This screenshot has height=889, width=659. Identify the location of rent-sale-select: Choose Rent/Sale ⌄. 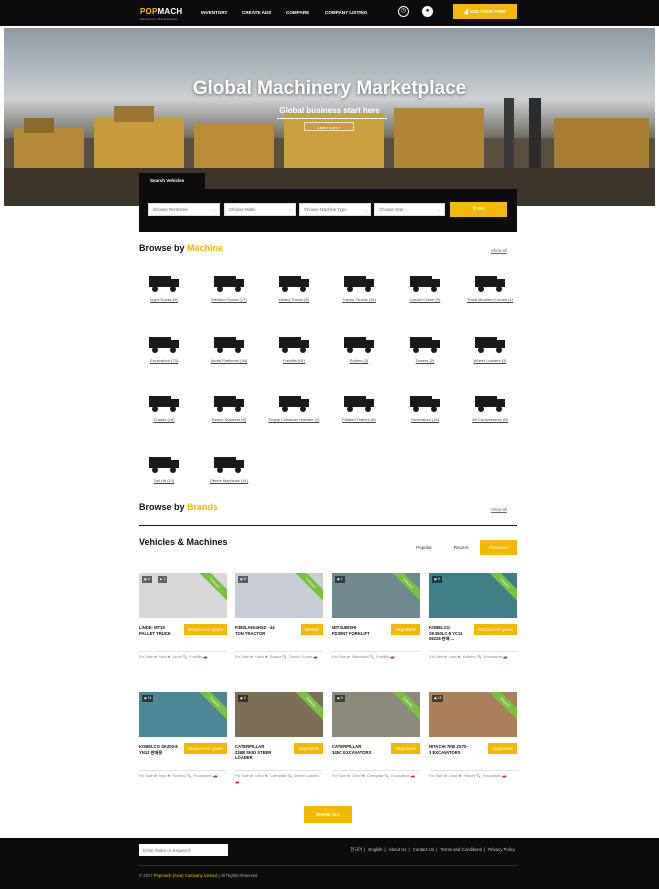
(184, 209).